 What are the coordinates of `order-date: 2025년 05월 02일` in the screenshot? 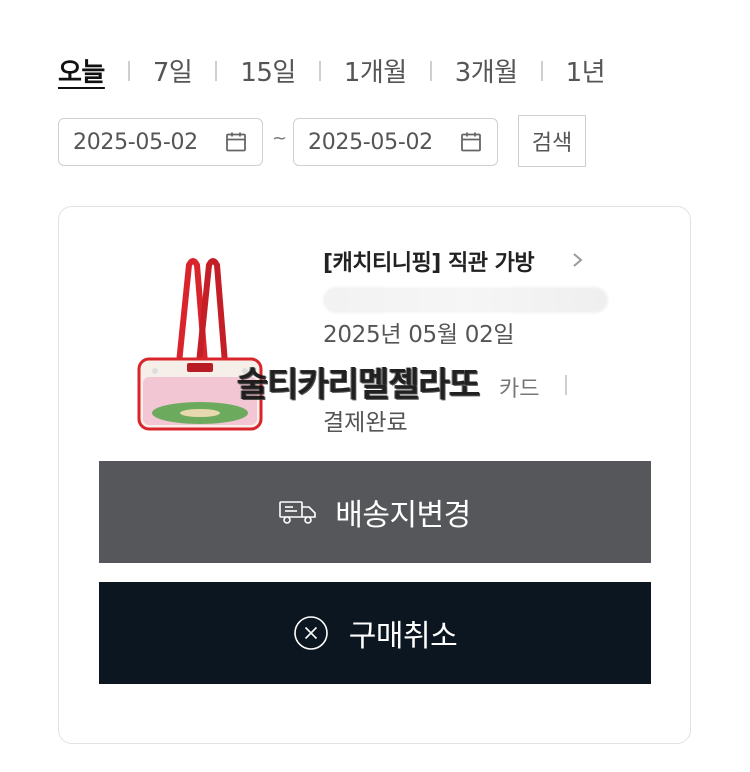 It's located at (419, 335).